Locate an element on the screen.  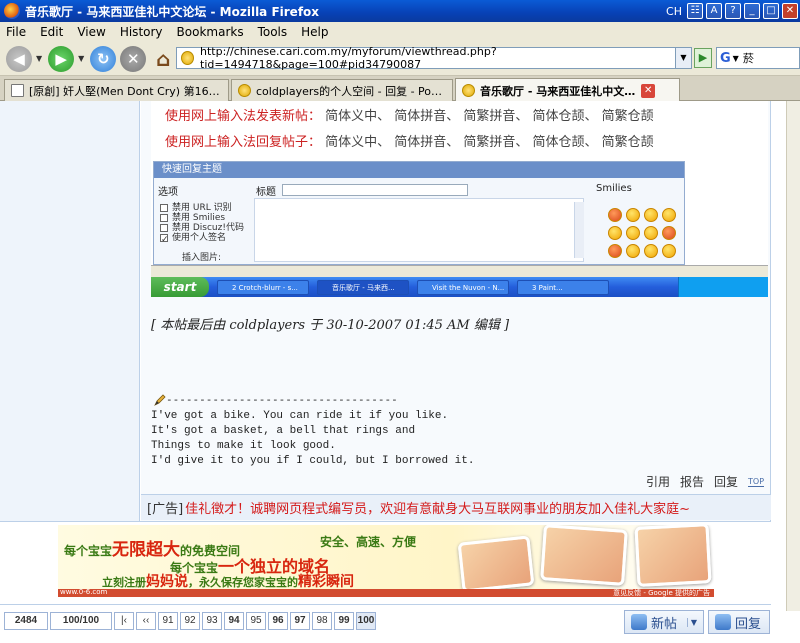
checkbox-use-signature: ✓ 使用个人签名 is located at coordinates (193, 239).